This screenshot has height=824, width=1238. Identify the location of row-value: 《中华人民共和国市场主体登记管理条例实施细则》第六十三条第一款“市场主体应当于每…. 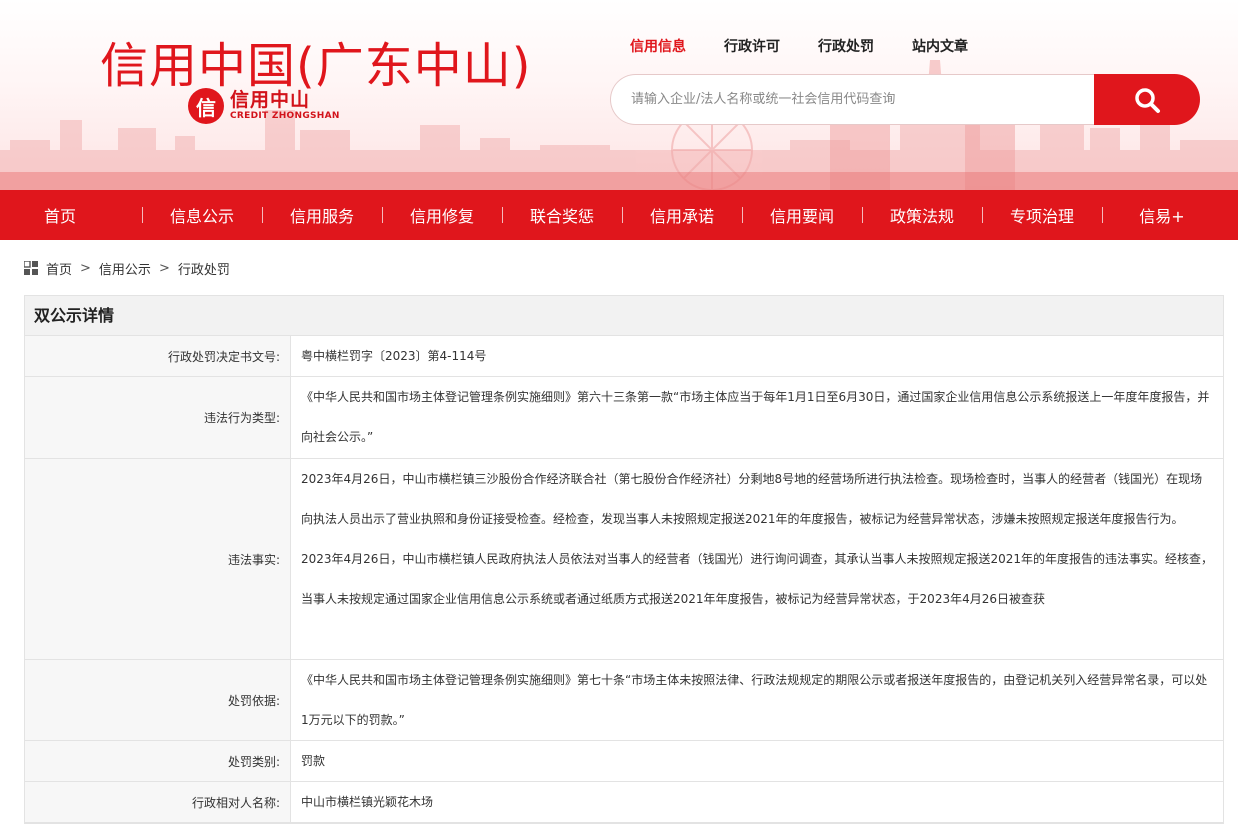
(755, 417).